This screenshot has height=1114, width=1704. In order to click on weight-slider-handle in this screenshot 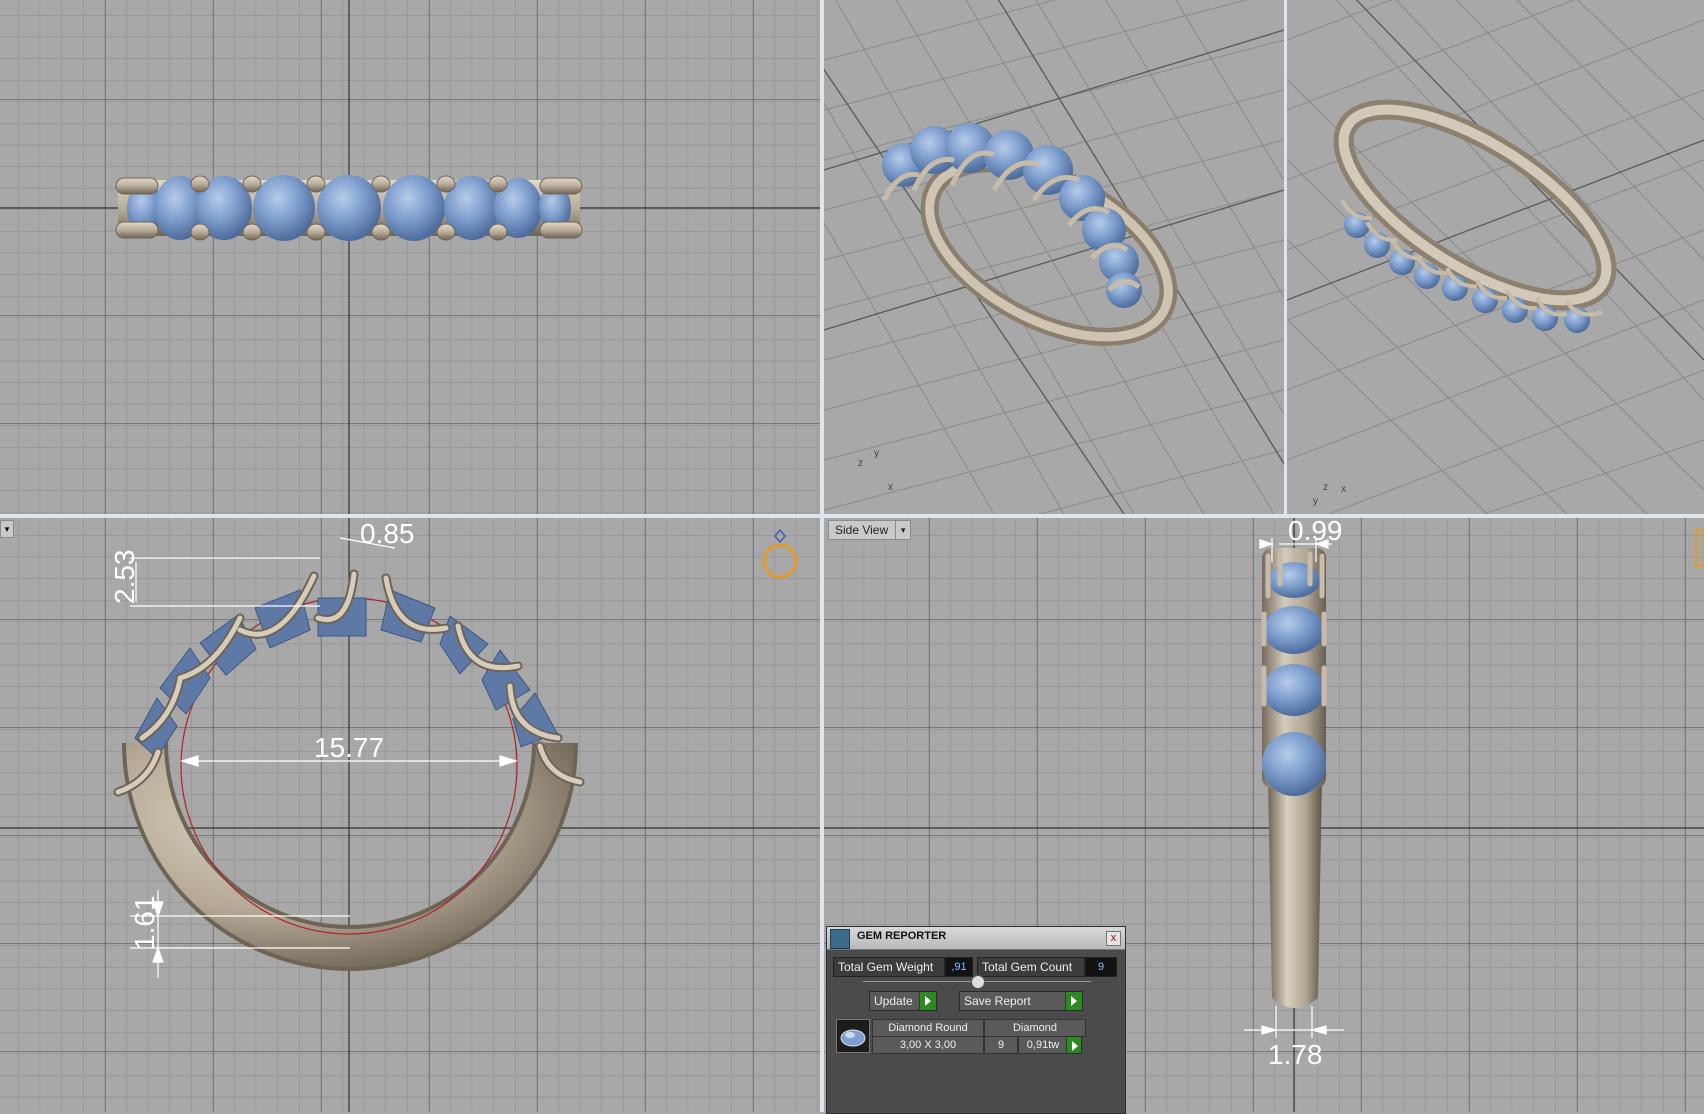, I will do `click(978, 982)`.